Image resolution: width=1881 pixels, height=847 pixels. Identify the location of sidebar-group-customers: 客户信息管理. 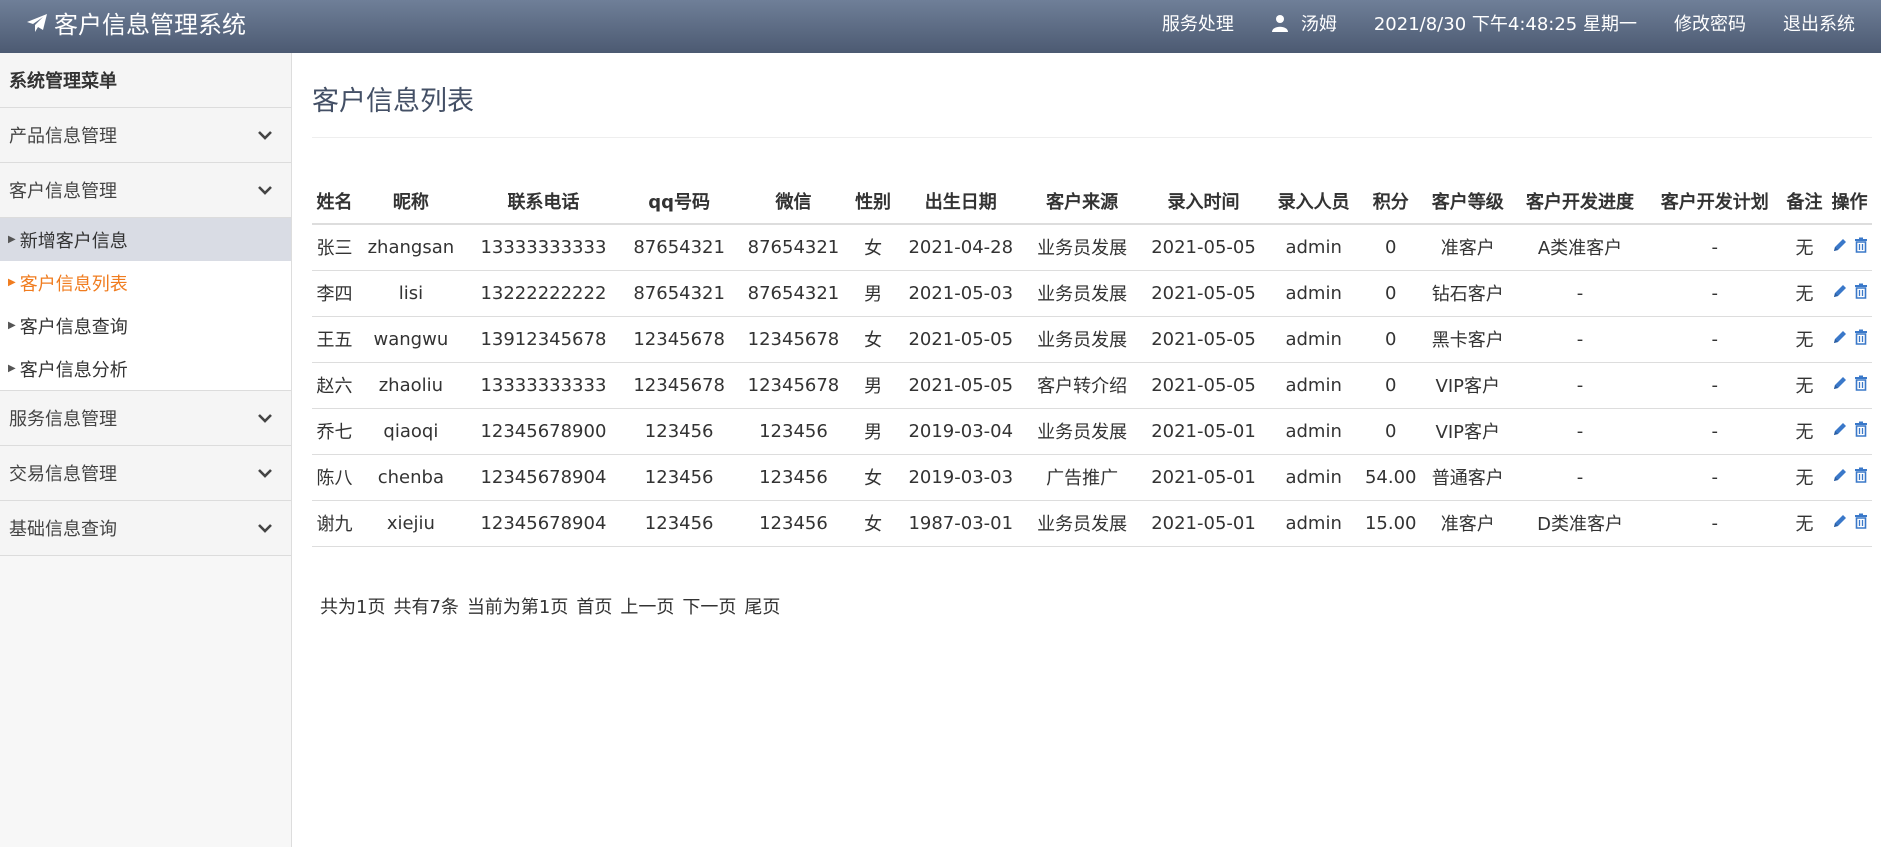
(145, 190).